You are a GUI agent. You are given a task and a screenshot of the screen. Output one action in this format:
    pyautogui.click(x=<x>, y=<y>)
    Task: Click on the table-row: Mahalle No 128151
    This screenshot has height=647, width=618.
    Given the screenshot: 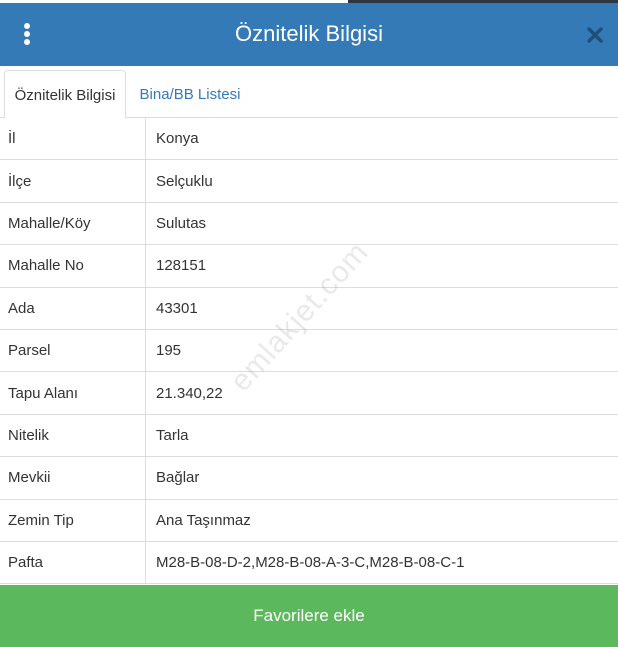 What is the action you would take?
    pyautogui.click(x=309, y=266)
    